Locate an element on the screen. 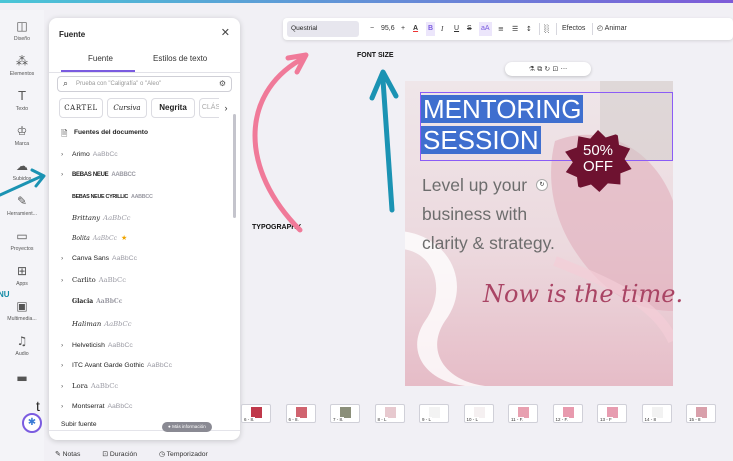 The width and height of the screenshot is (733, 461). panel-scrollbar is located at coordinates (234, 166).